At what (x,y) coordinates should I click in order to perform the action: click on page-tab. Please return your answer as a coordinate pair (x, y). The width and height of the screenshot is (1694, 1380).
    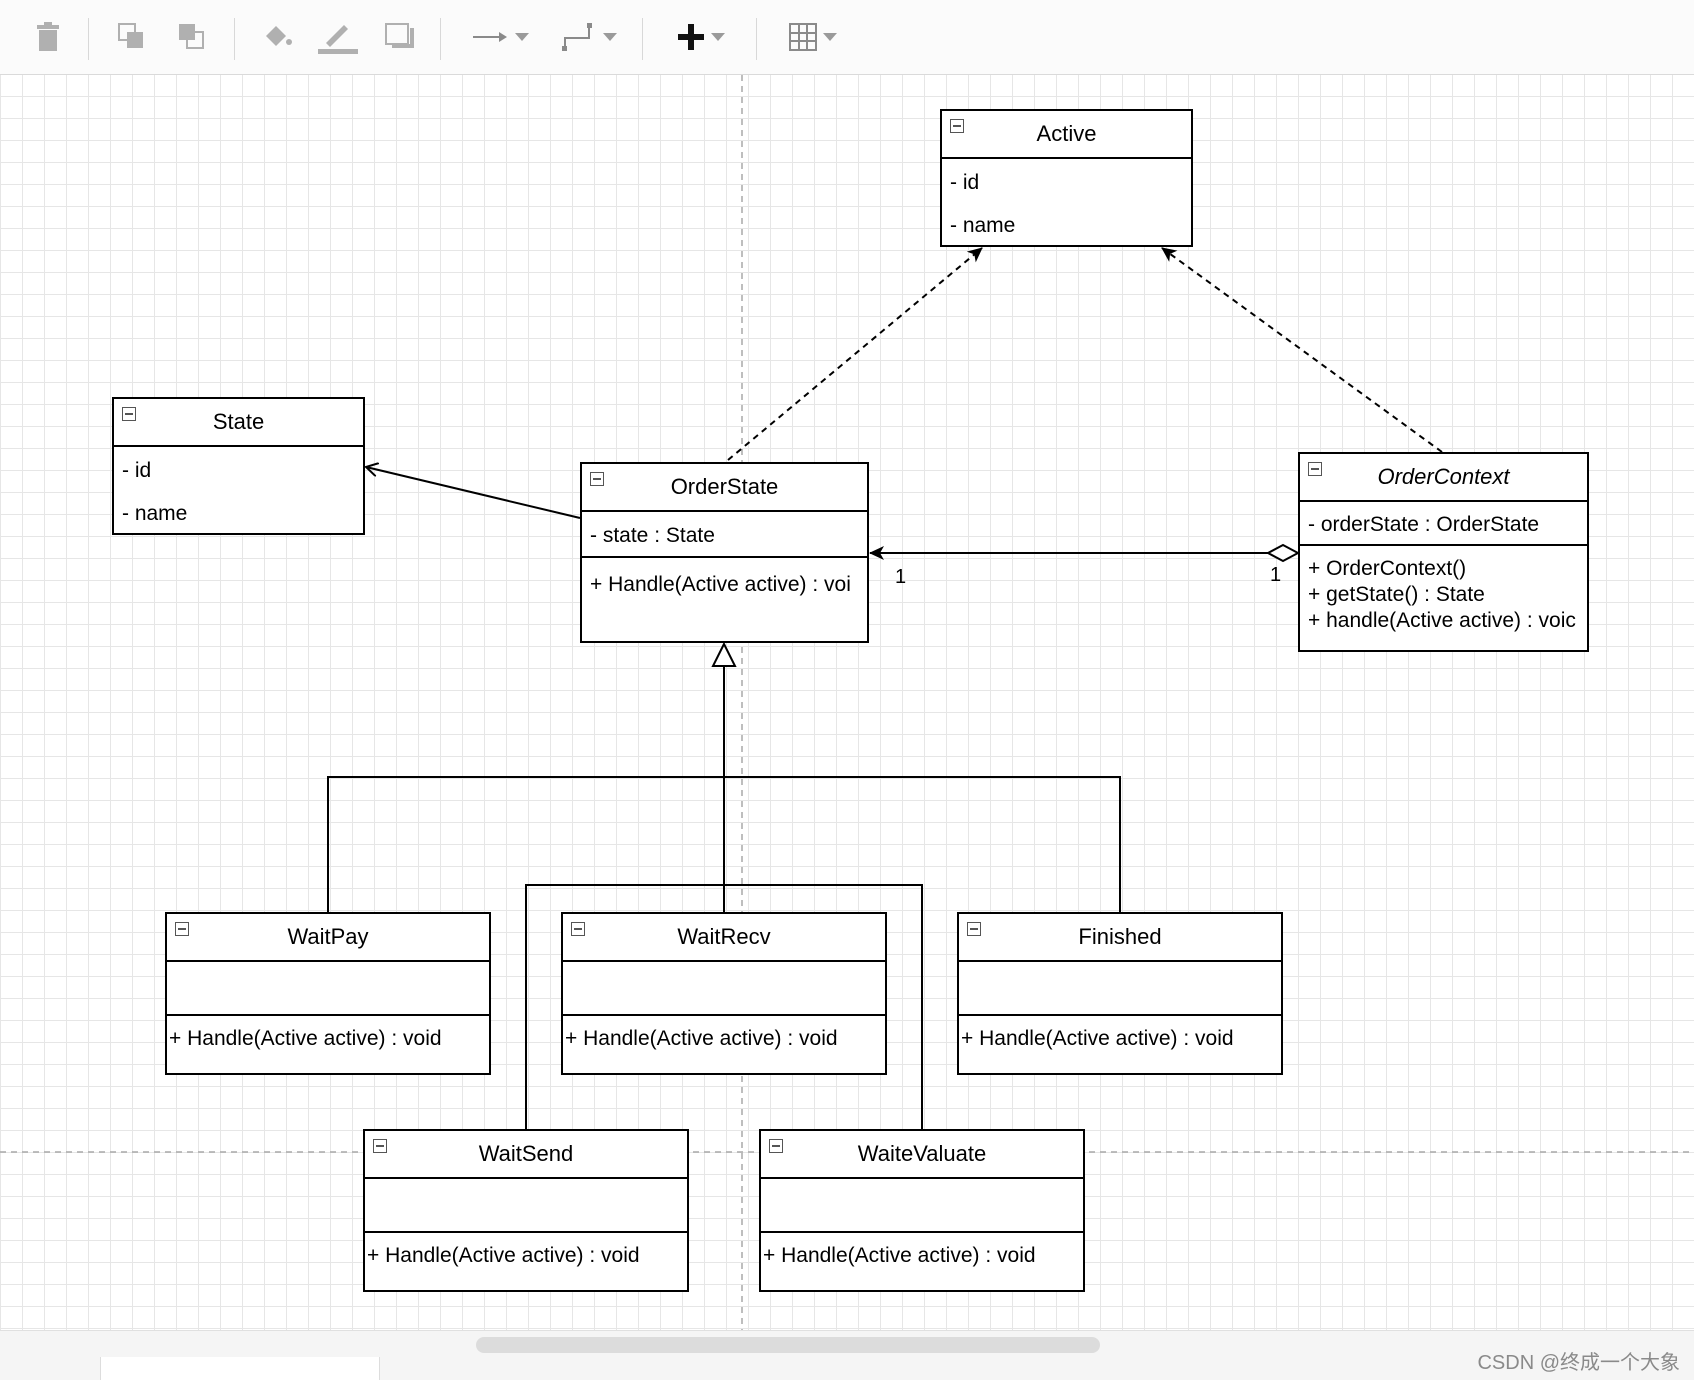
    Looking at the image, I should click on (240, 1368).